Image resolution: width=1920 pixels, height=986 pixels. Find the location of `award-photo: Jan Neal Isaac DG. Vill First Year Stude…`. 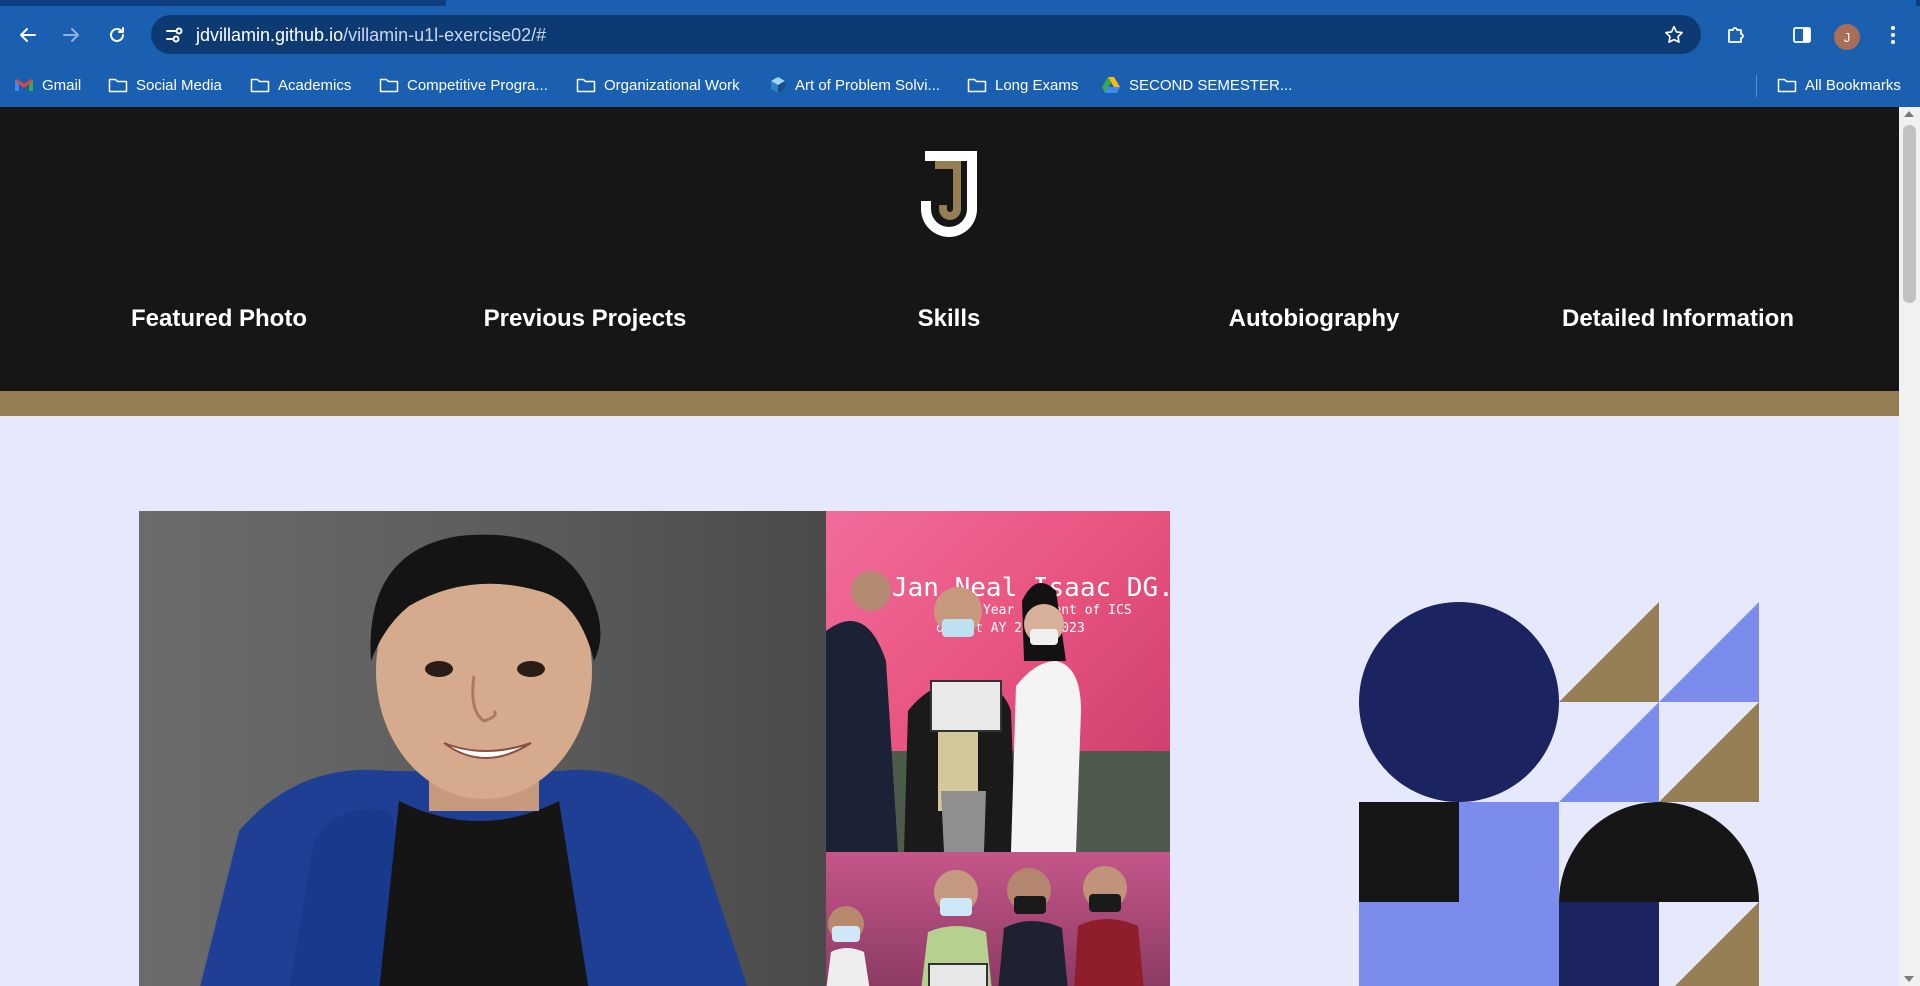

award-photo: Jan Neal Isaac DG. Vill First Year Stude… is located at coordinates (998, 681).